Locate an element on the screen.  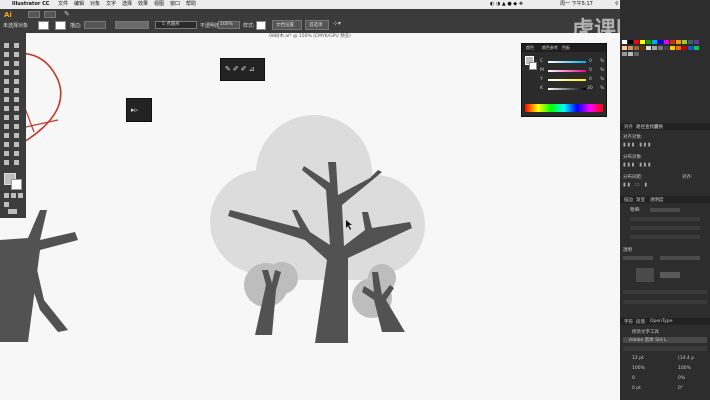
perspective-icon is located at coordinates (16, 117).